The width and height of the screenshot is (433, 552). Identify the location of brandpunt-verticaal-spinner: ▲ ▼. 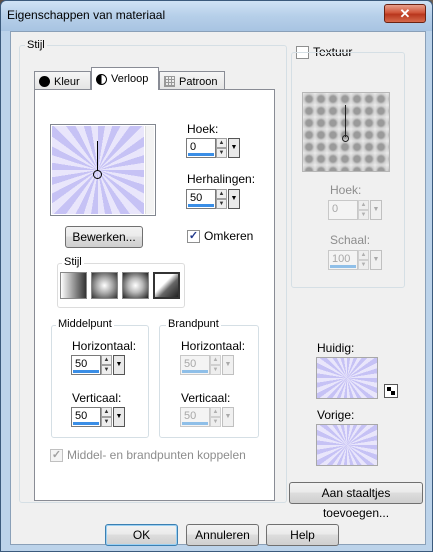
(215, 417).